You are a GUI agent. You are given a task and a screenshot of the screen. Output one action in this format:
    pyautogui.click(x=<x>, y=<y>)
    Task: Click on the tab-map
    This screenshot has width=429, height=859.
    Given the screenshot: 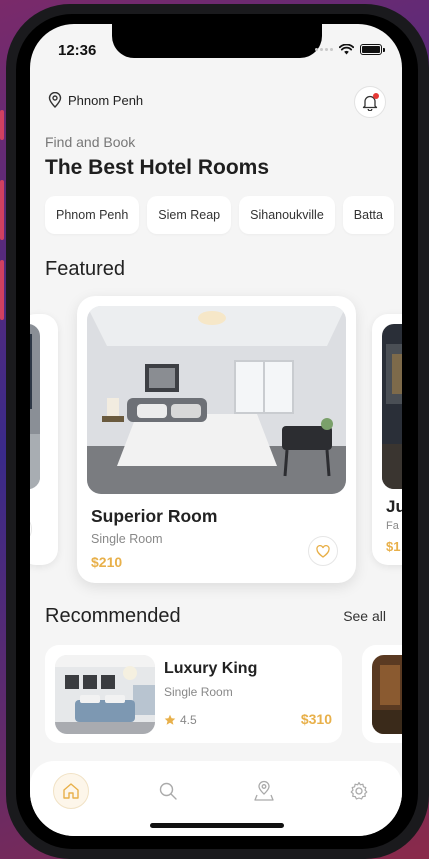 What is the action you would take?
    pyautogui.click(x=264, y=791)
    